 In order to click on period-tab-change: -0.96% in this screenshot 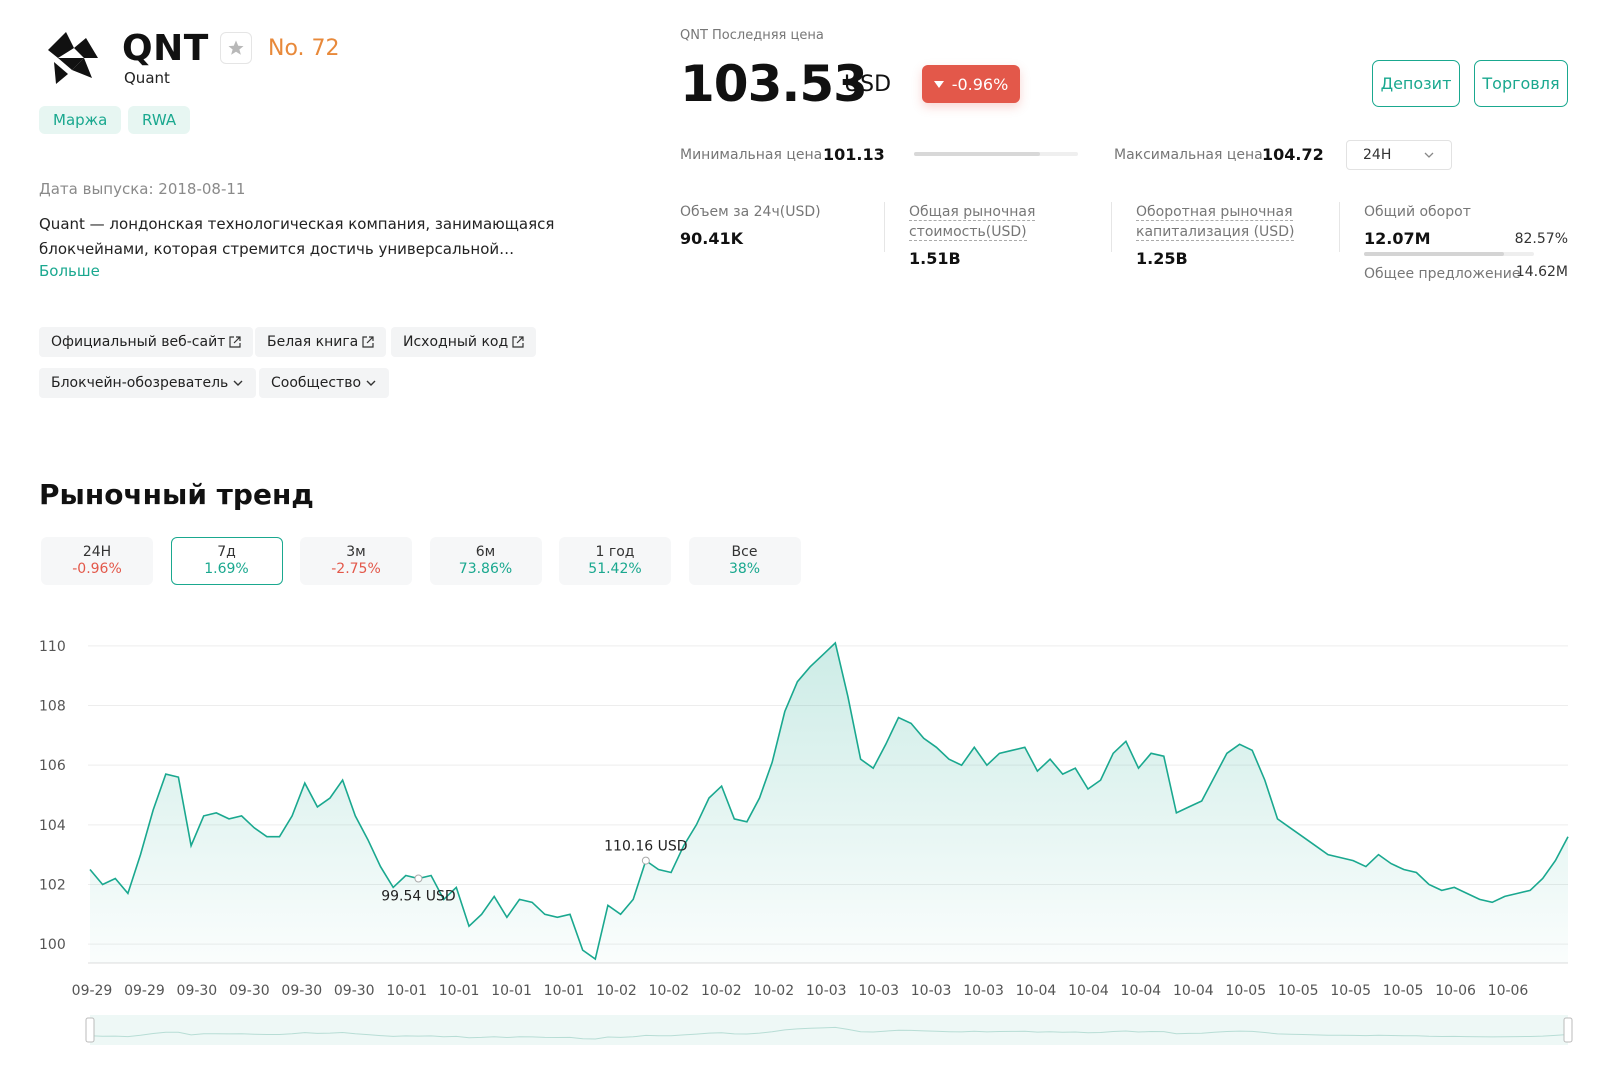, I will do `click(97, 569)`.